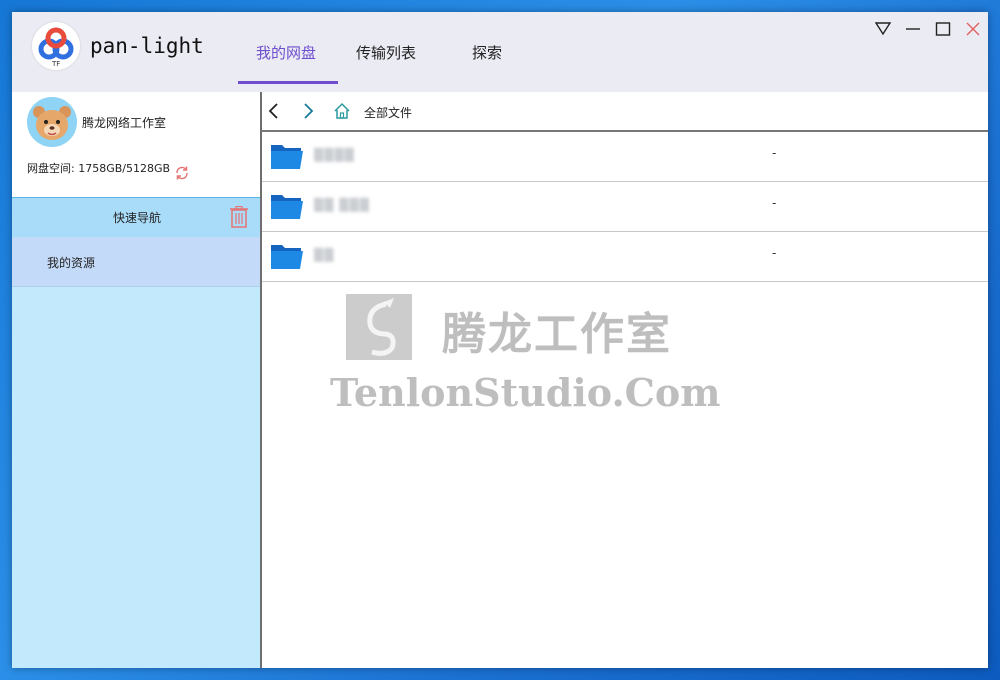 The height and width of the screenshot is (680, 1000). What do you see at coordinates (625, 207) in the screenshot?
I see `file-row: ▒▒ ▒▒▒ -` at bounding box center [625, 207].